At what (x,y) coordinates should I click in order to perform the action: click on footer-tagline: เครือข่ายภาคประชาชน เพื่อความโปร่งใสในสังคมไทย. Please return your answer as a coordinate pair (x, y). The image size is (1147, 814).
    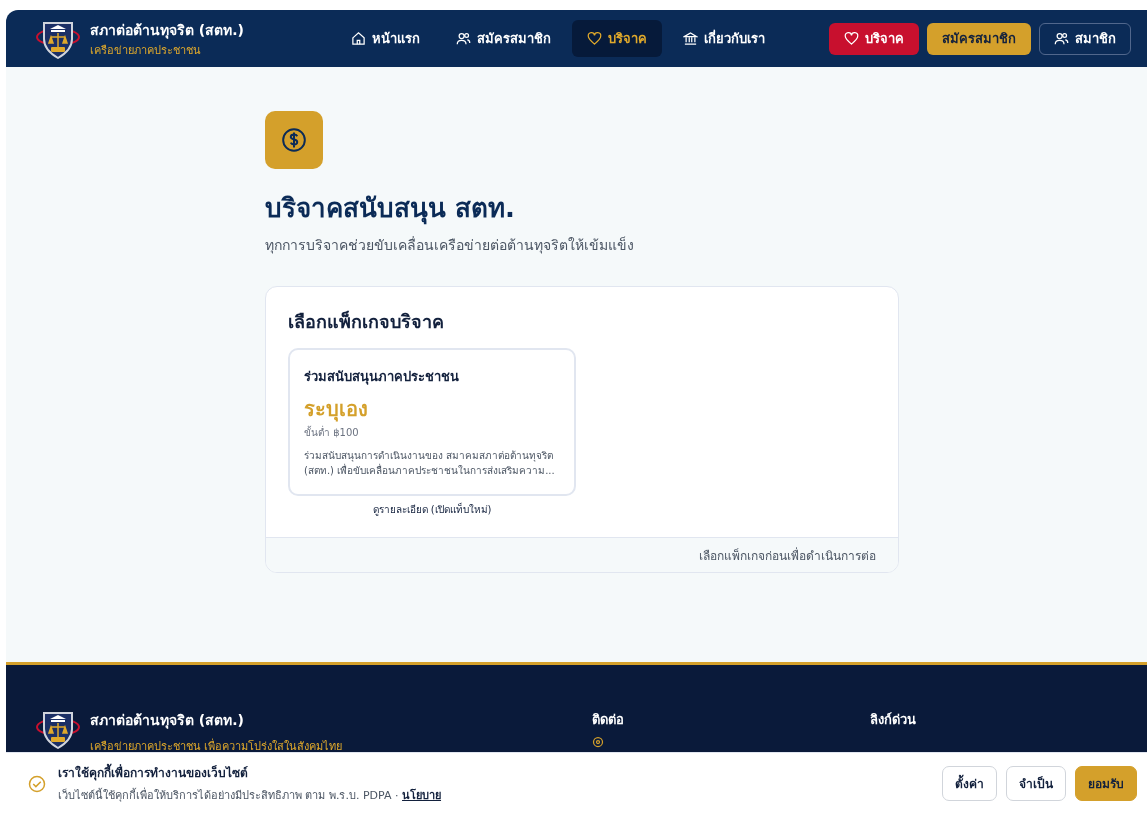
    Looking at the image, I should click on (216, 746).